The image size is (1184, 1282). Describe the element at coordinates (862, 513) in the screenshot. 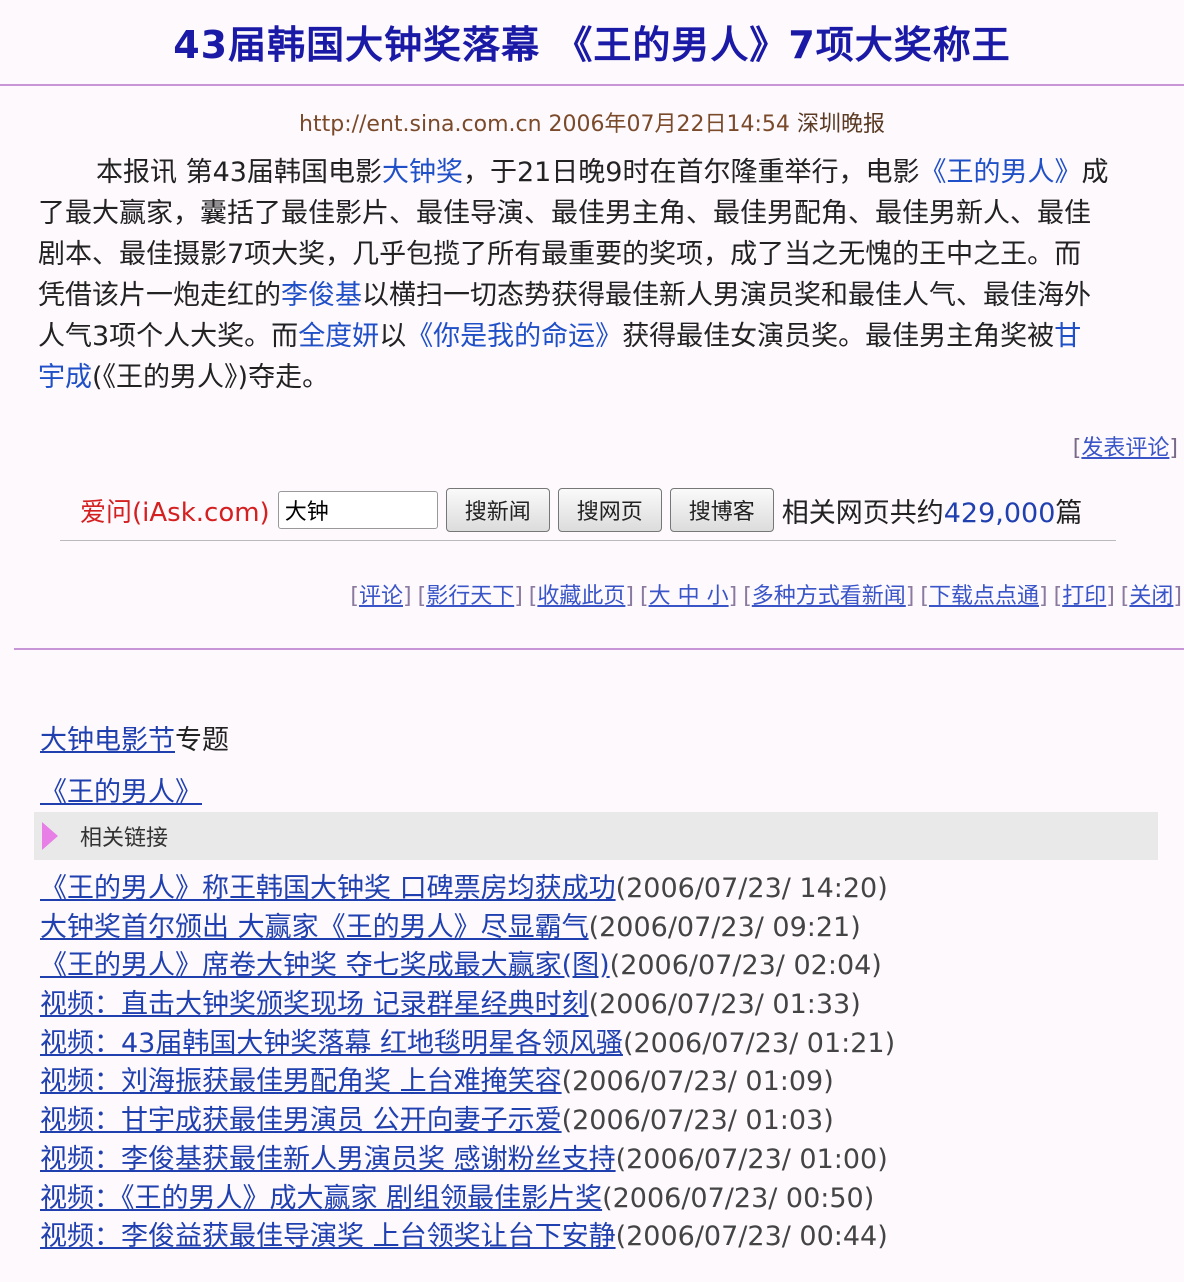

I see `result-count-prefix: 相关网页共约` at that location.